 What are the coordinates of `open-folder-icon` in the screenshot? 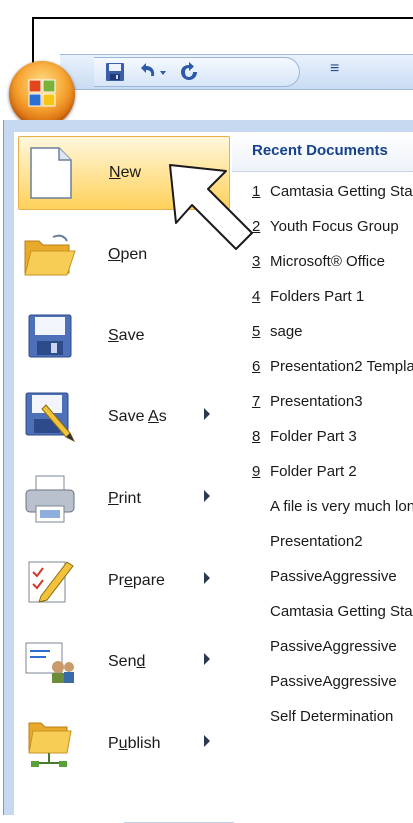 It's located at (50, 255).